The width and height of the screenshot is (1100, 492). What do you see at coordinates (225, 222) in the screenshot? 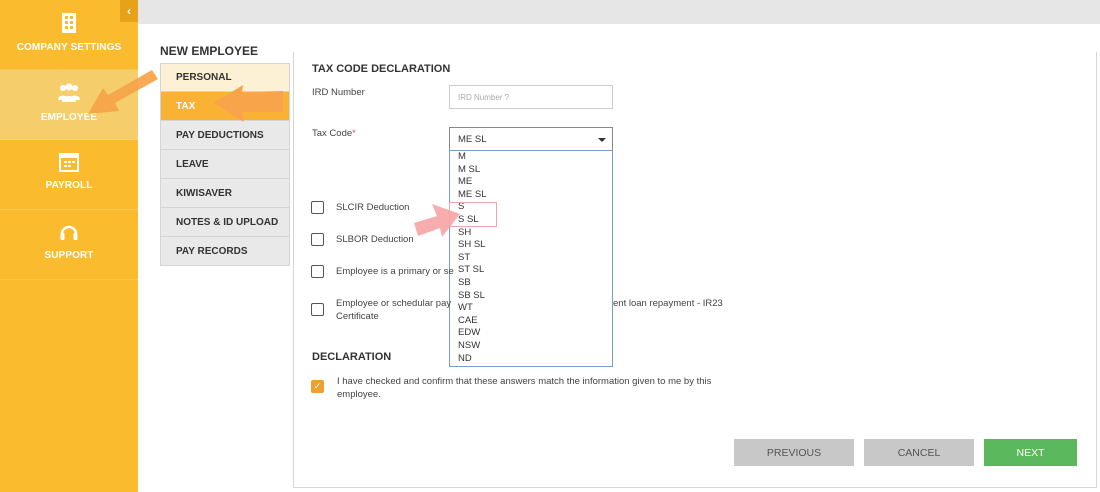
I see `tab-notes-id-upload: NOTES & ID UPLOAD` at bounding box center [225, 222].